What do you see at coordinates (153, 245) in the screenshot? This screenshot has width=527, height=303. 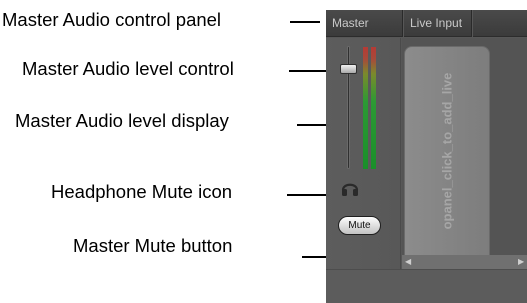 I see `callout-mute-button: Master Mute button` at bounding box center [153, 245].